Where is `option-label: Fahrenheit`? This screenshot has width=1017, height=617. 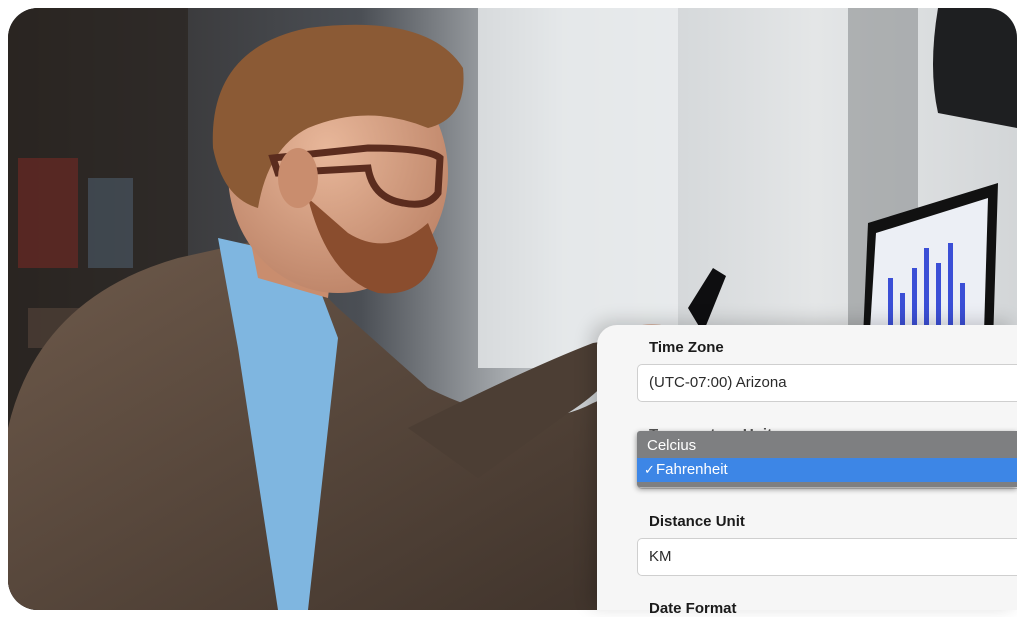 option-label: Fahrenheit is located at coordinates (692, 469).